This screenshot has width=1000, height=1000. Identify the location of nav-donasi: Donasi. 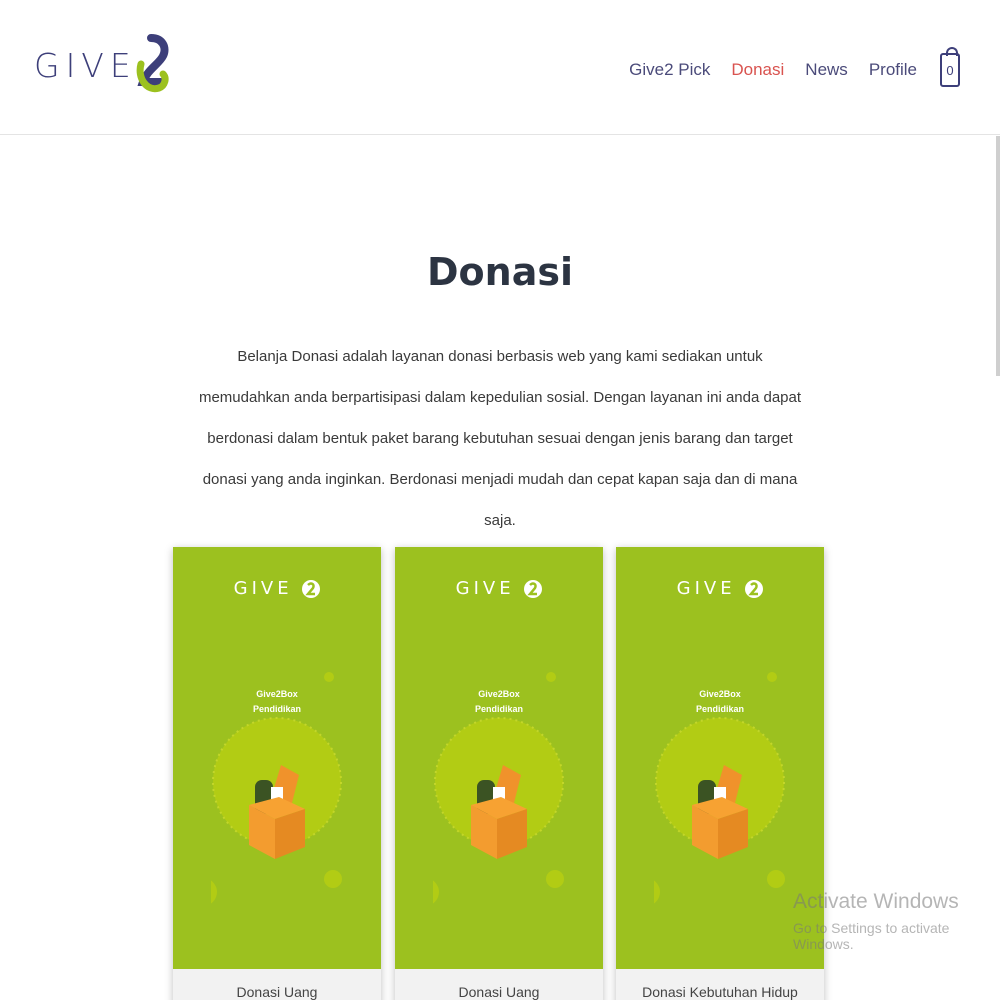
(757, 70).